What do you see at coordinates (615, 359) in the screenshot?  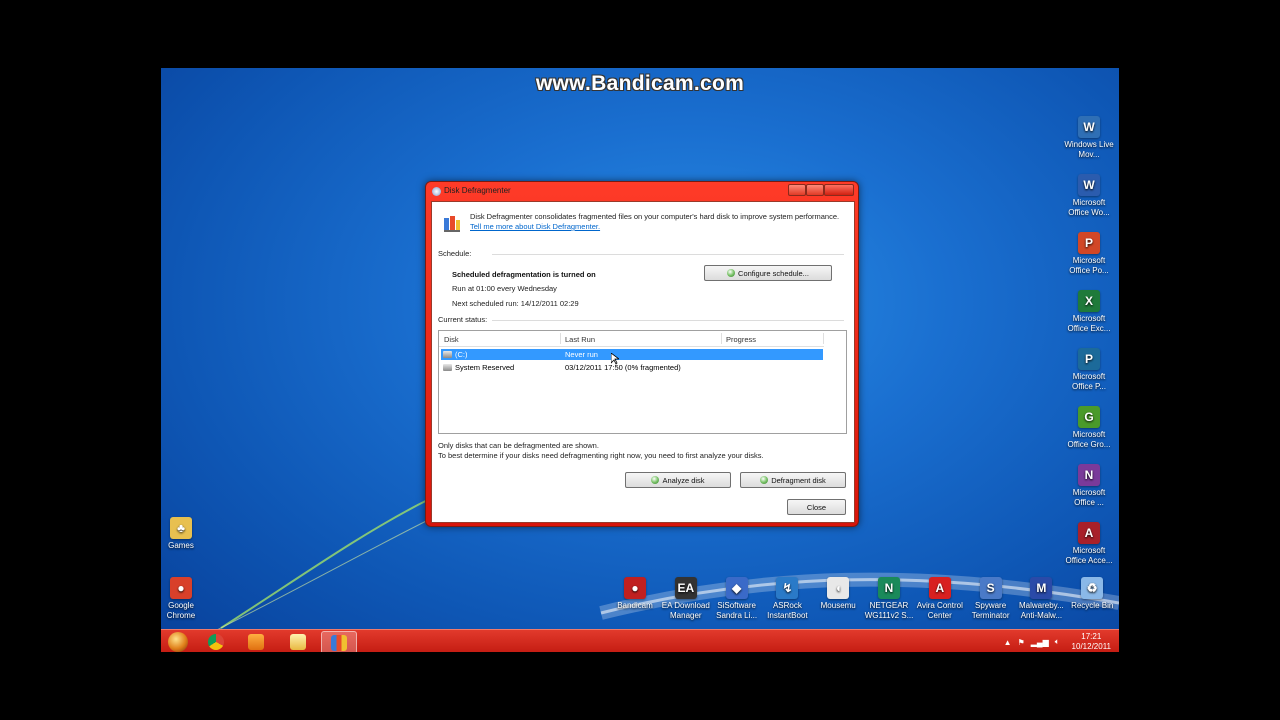 I see `mouse-cursor-icon` at bounding box center [615, 359].